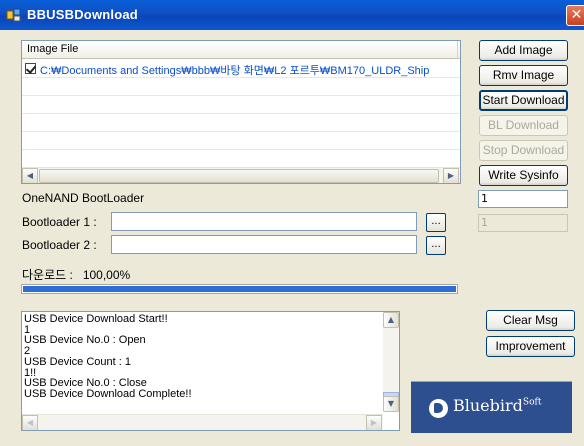  Describe the element at coordinates (83, 198) in the screenshot. I see `onenand-bootloader-label: OneNAND BootLoader` at that location.